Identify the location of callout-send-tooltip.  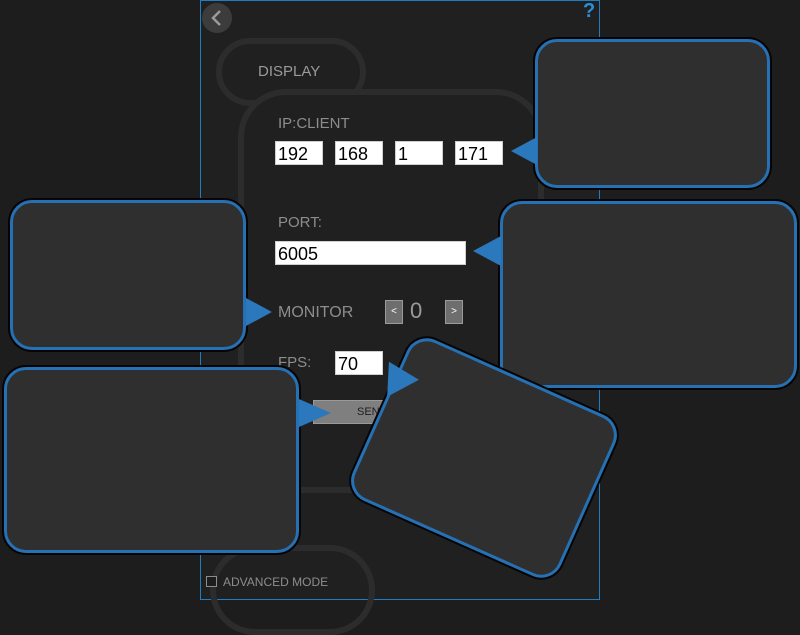
(151, 460).